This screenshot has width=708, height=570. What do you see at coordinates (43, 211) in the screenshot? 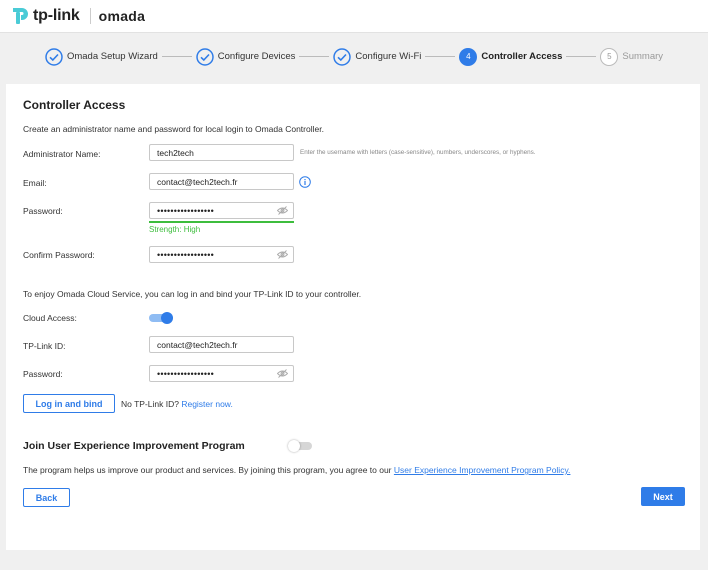
I see `password-label: Password:` at bounding box center [43, 211].